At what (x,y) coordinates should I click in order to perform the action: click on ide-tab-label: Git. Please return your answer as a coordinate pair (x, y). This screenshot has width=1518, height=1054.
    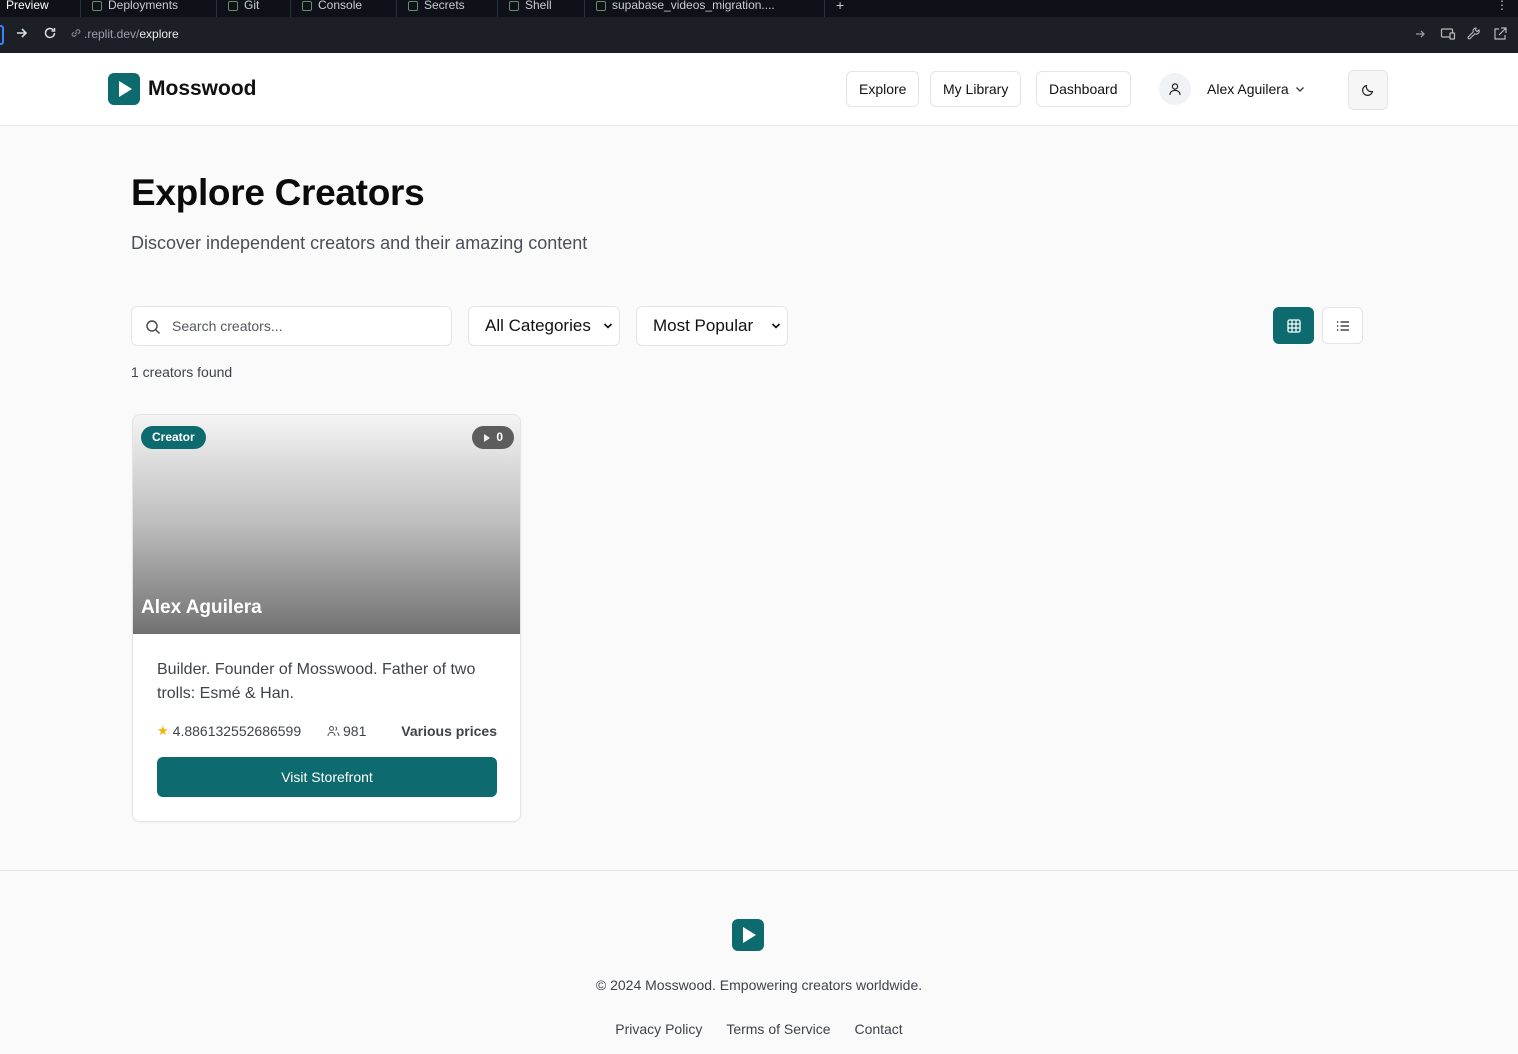
    Looking at the image, I should click on (252, 6).